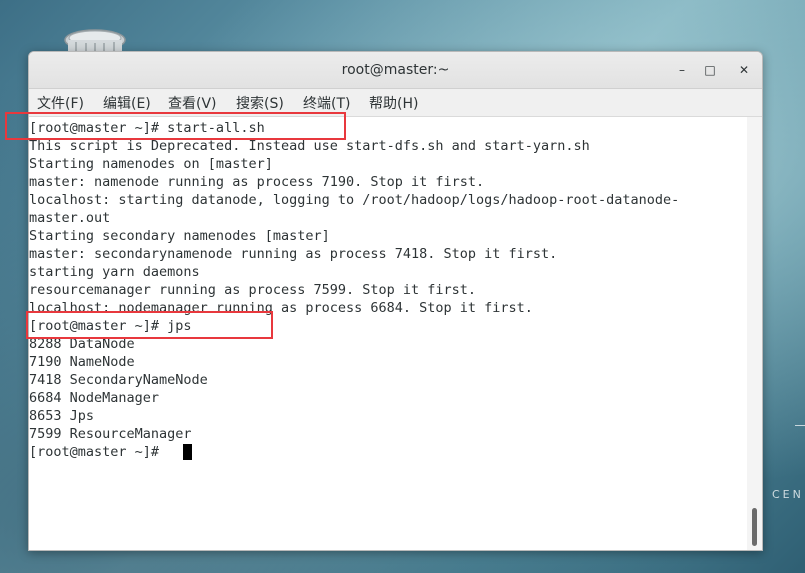  Describe the element at coordinates (179, 236) in the screenshot. I see `terminal-line: Starting secondary namenodes [master]` at that location.